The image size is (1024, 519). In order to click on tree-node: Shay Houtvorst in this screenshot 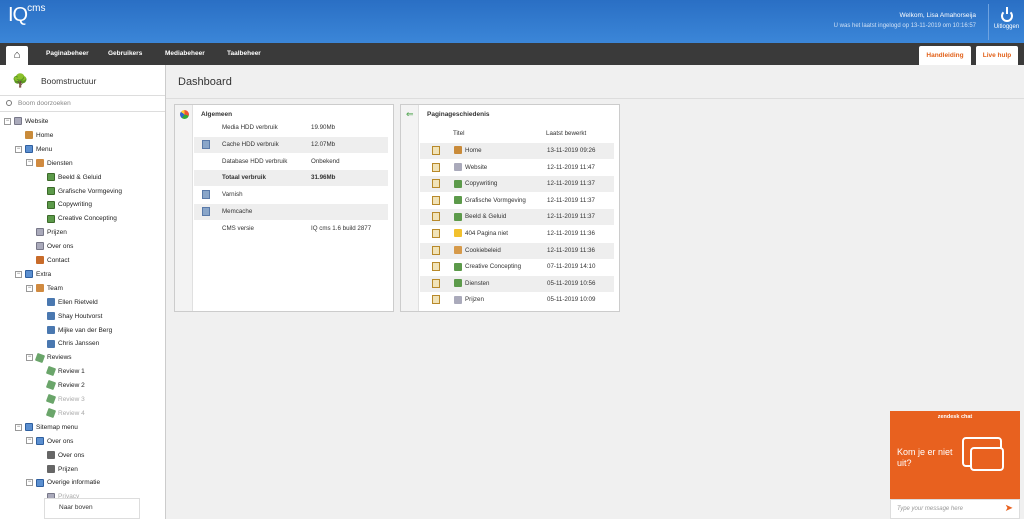, I will do `click(69, 317)`.